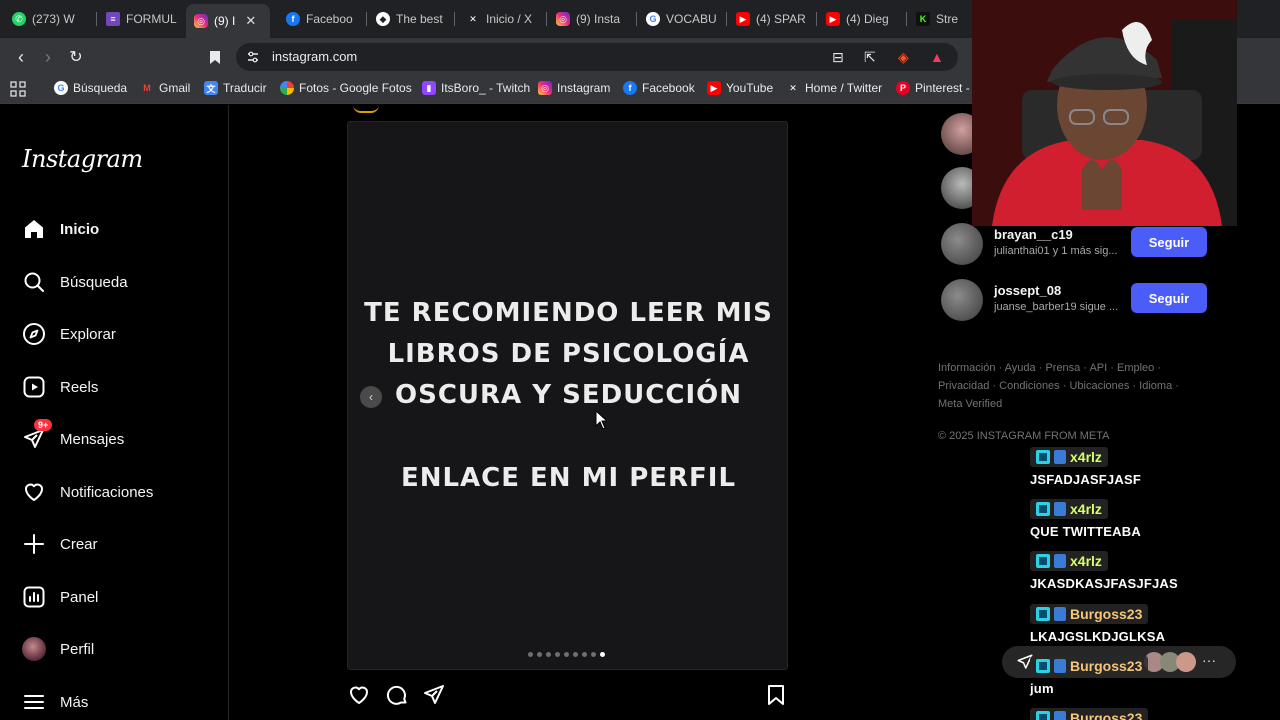  What do you see at coordinates (567, 695) in the screenshot?
I see `post-actions` at bounding box center [567, 695].